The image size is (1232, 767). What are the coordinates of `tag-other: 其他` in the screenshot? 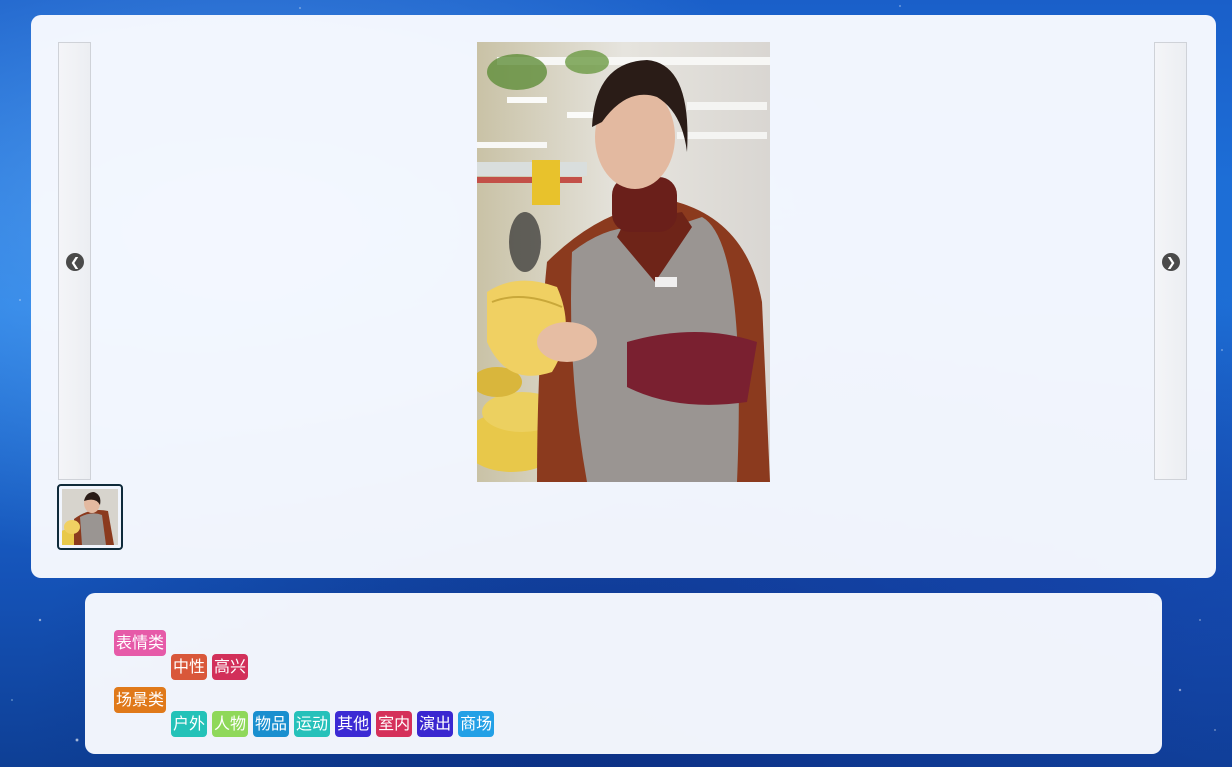 It's located at (353, 724).